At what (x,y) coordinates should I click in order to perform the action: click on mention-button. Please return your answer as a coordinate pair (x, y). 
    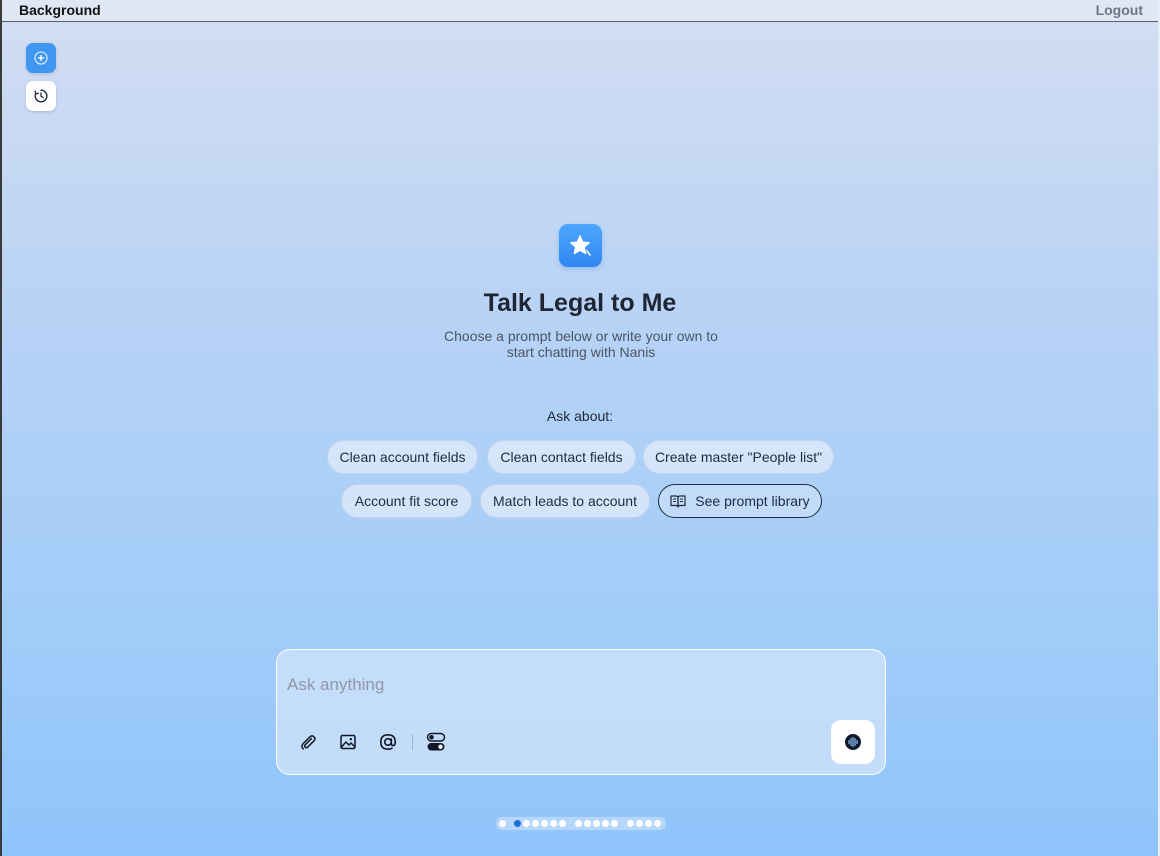
    Looking at the image, I should click on (388, 742).